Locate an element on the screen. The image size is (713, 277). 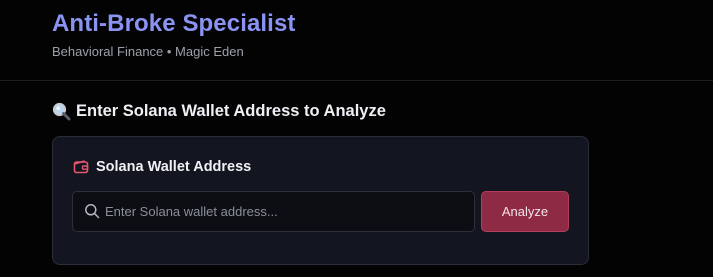
wallet-search-field is located at coordinates (273, 211).